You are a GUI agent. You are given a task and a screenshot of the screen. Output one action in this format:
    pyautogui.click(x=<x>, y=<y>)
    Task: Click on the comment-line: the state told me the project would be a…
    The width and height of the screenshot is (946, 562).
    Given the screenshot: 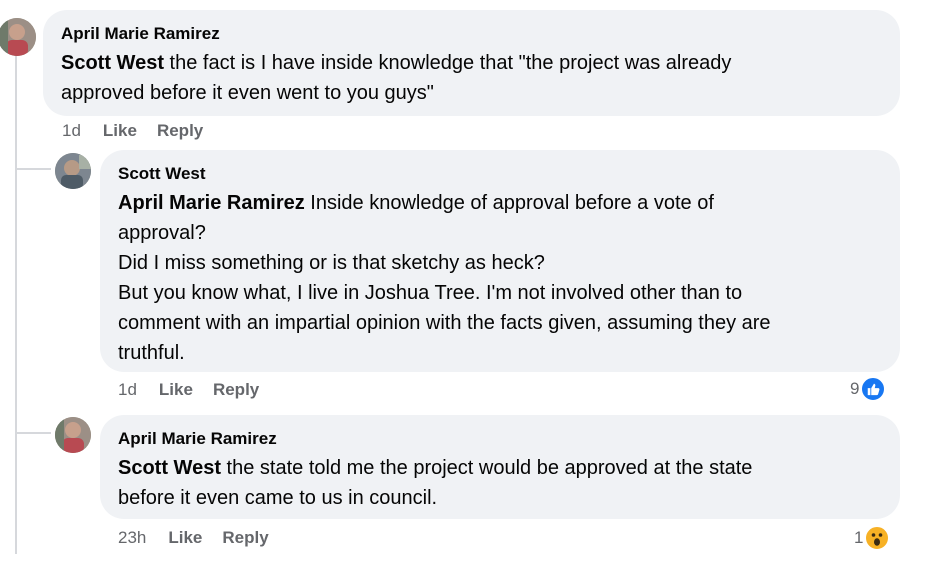 What is the action you would take?
    pyautogui.click(x=486, y=468)
    